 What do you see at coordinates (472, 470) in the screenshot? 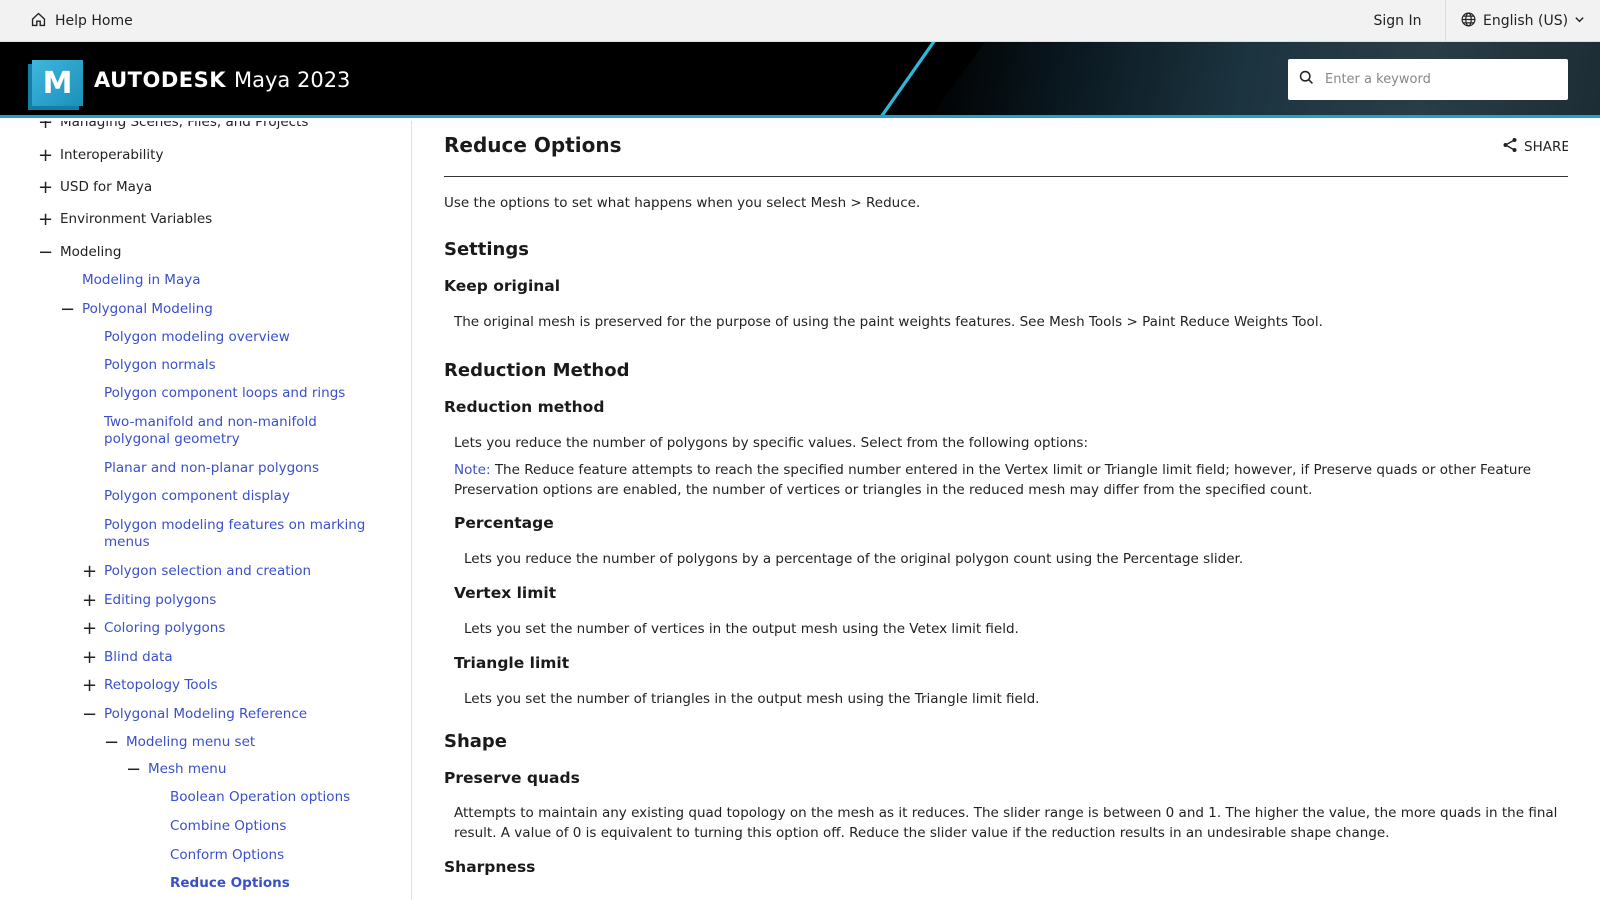
I see `note-label: Note:` at bounding box center [472, 470].